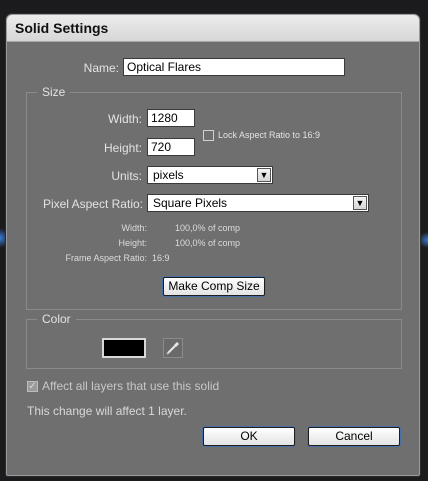 This screenshot has height=481, width=428. I want to click on title-bar: Solid Settings, so click(213, 28).